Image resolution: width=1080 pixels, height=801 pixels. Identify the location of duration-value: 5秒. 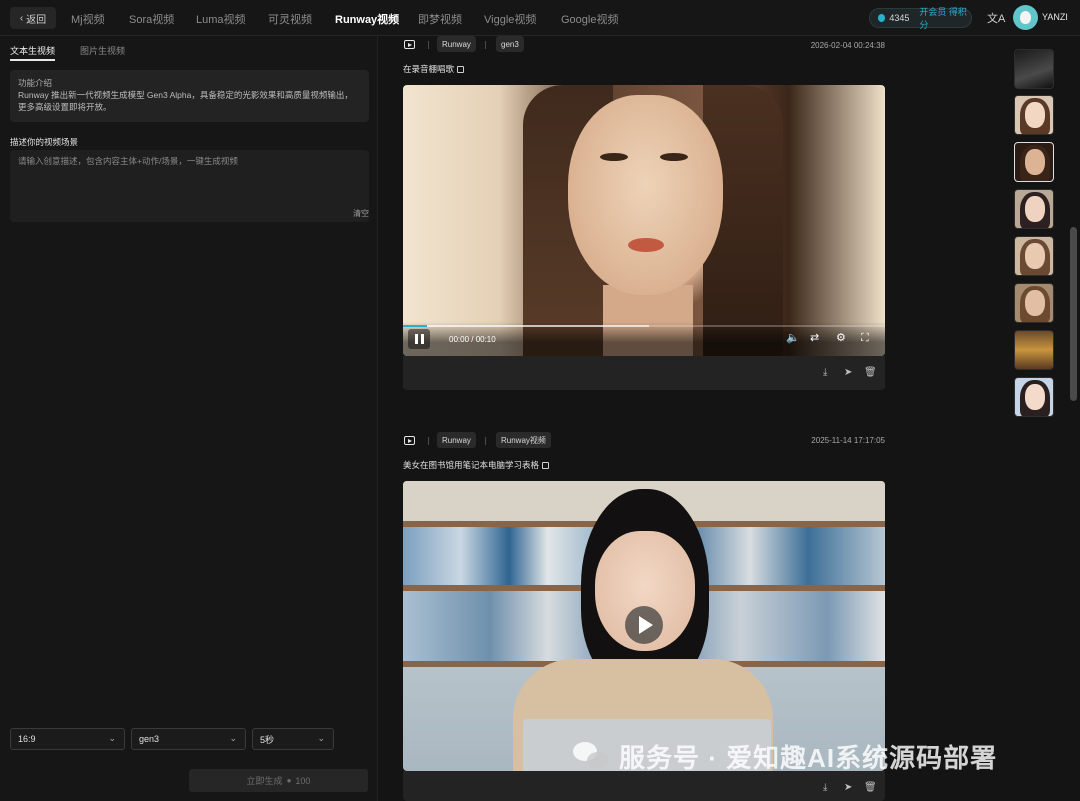
(267, 739).